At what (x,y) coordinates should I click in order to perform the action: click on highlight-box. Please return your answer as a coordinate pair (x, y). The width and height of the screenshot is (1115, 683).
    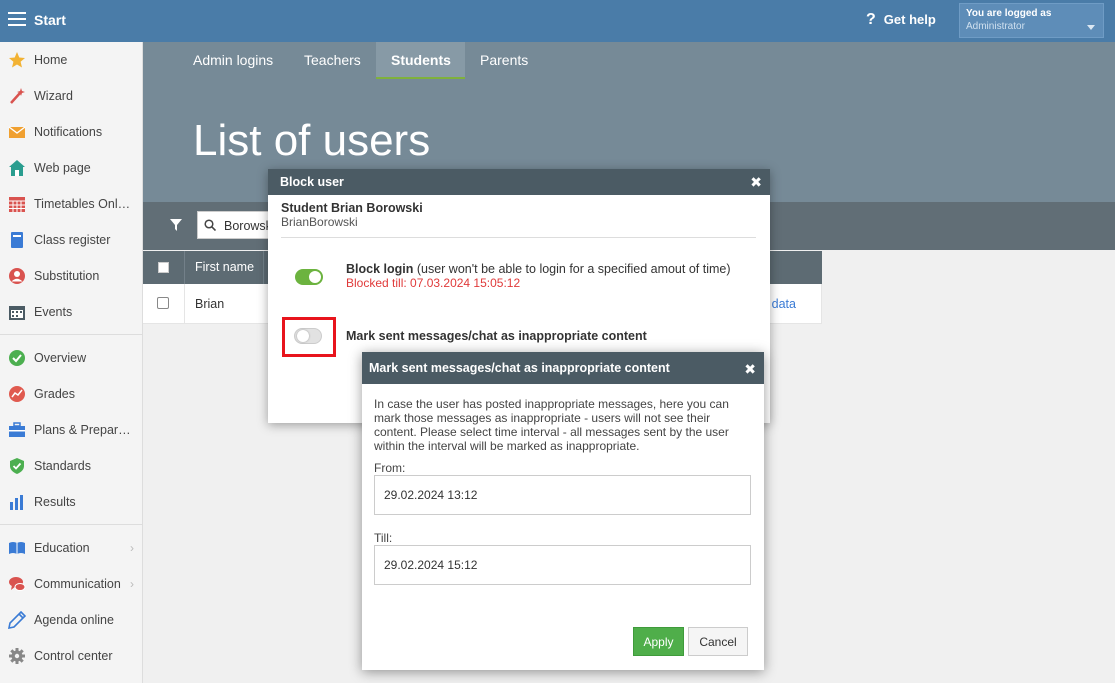
    Looking at the image, I should click on (309, 337).